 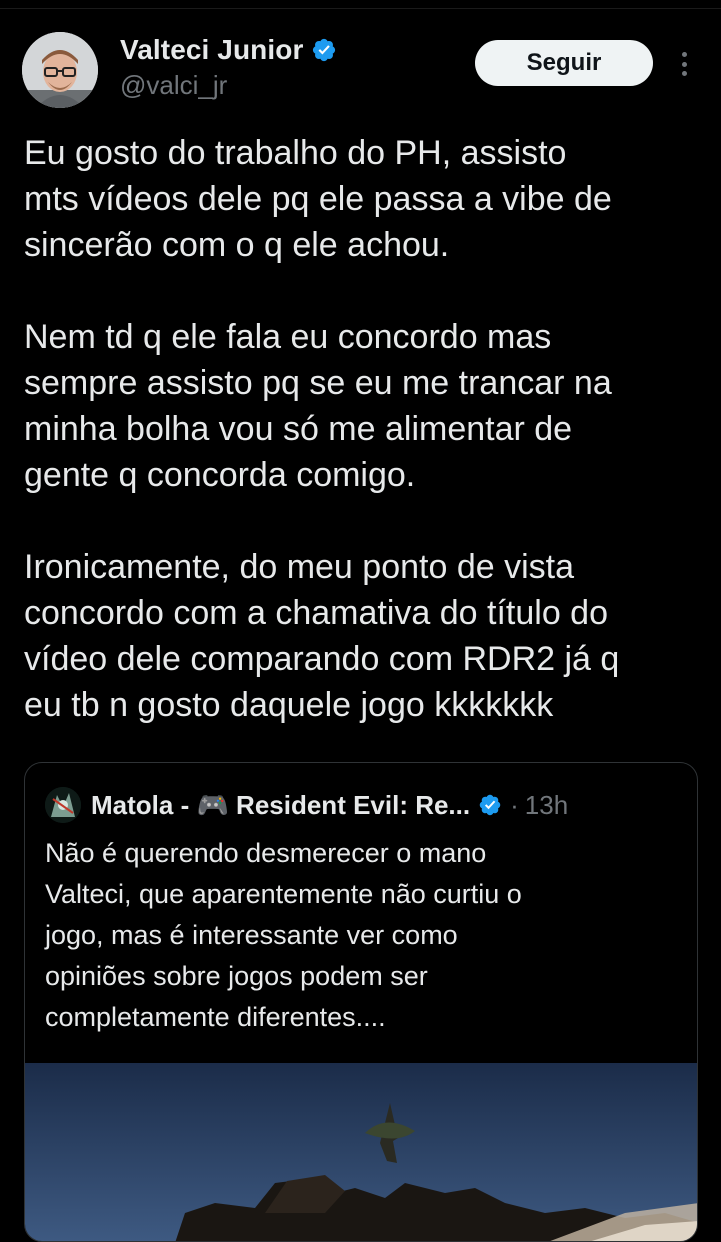 I want to click on quoted-tweet-header: Matola - 🎮 Resident Evil: Re... · 13h, so click(x=306, y=805).